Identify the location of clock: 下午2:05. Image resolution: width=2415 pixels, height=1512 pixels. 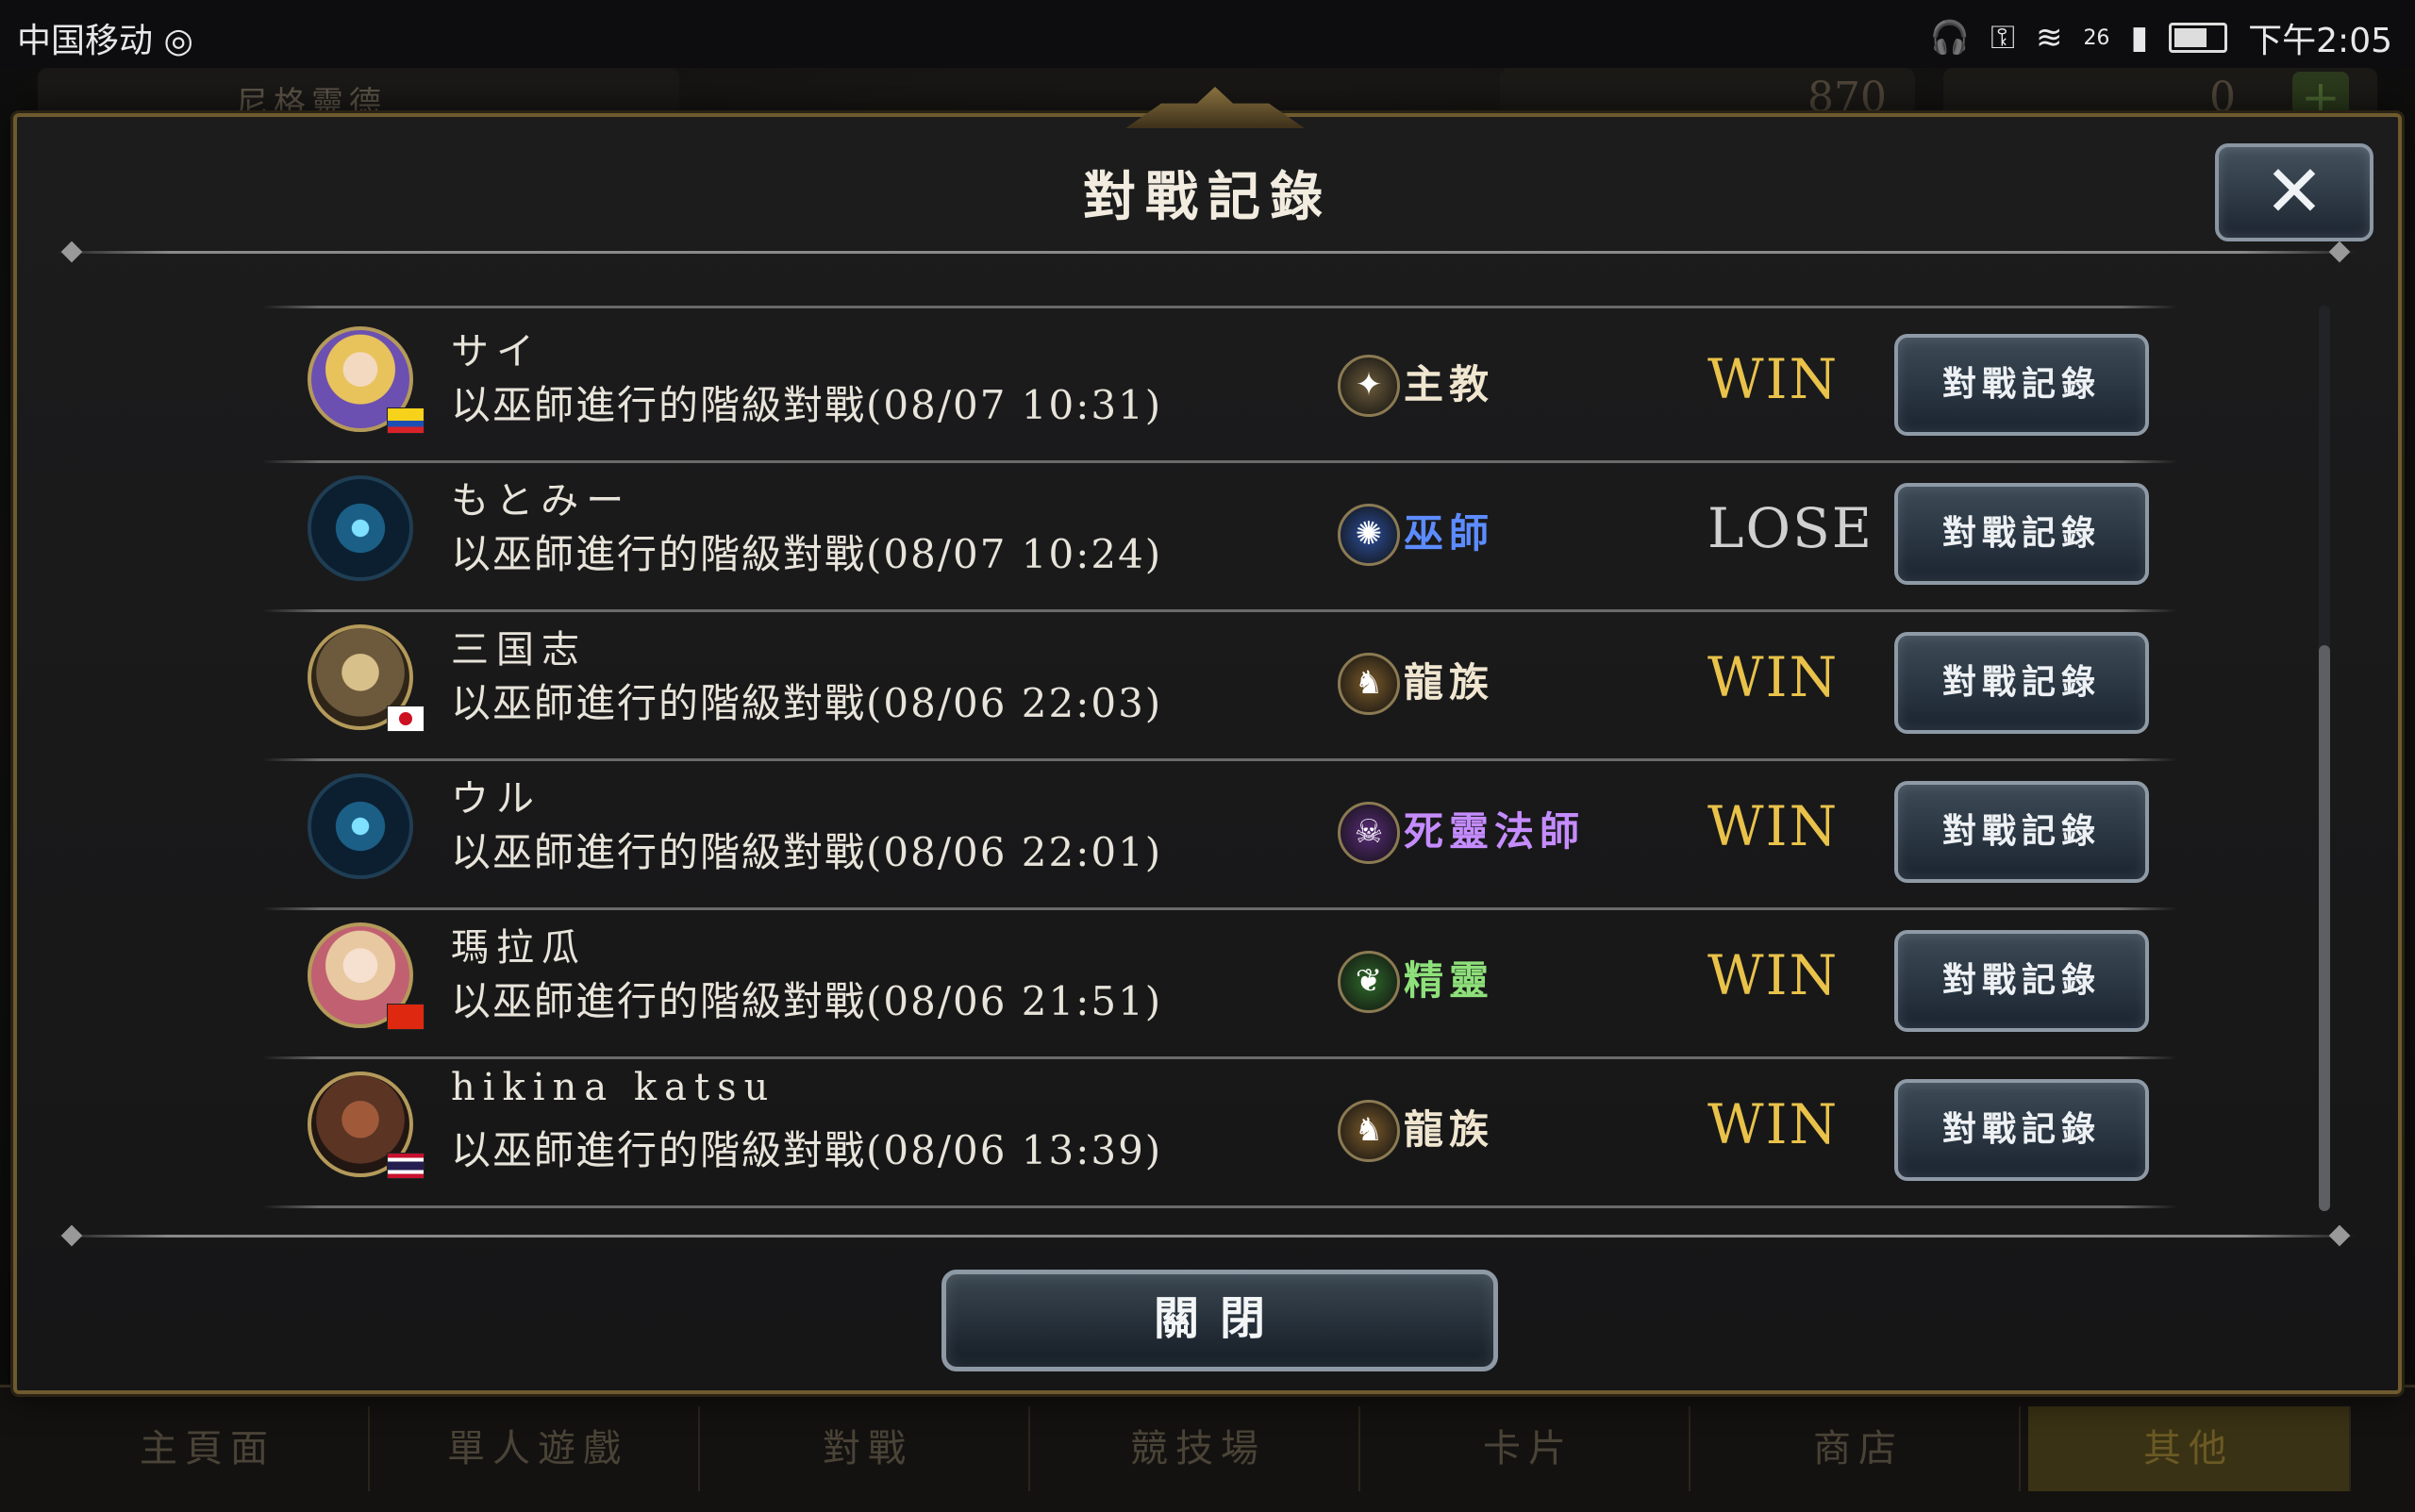
(2320, 41).